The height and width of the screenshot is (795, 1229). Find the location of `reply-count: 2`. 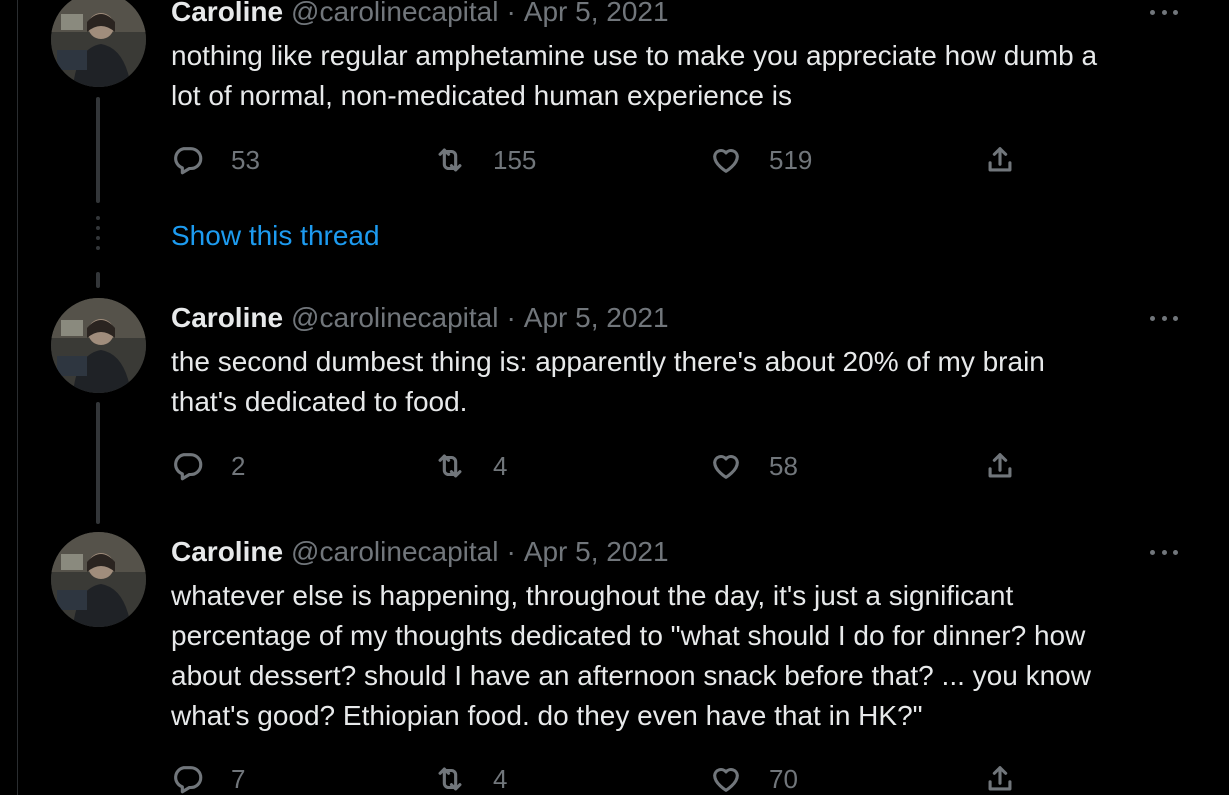

reply-count: 2 is located at coordinates (238, 465).